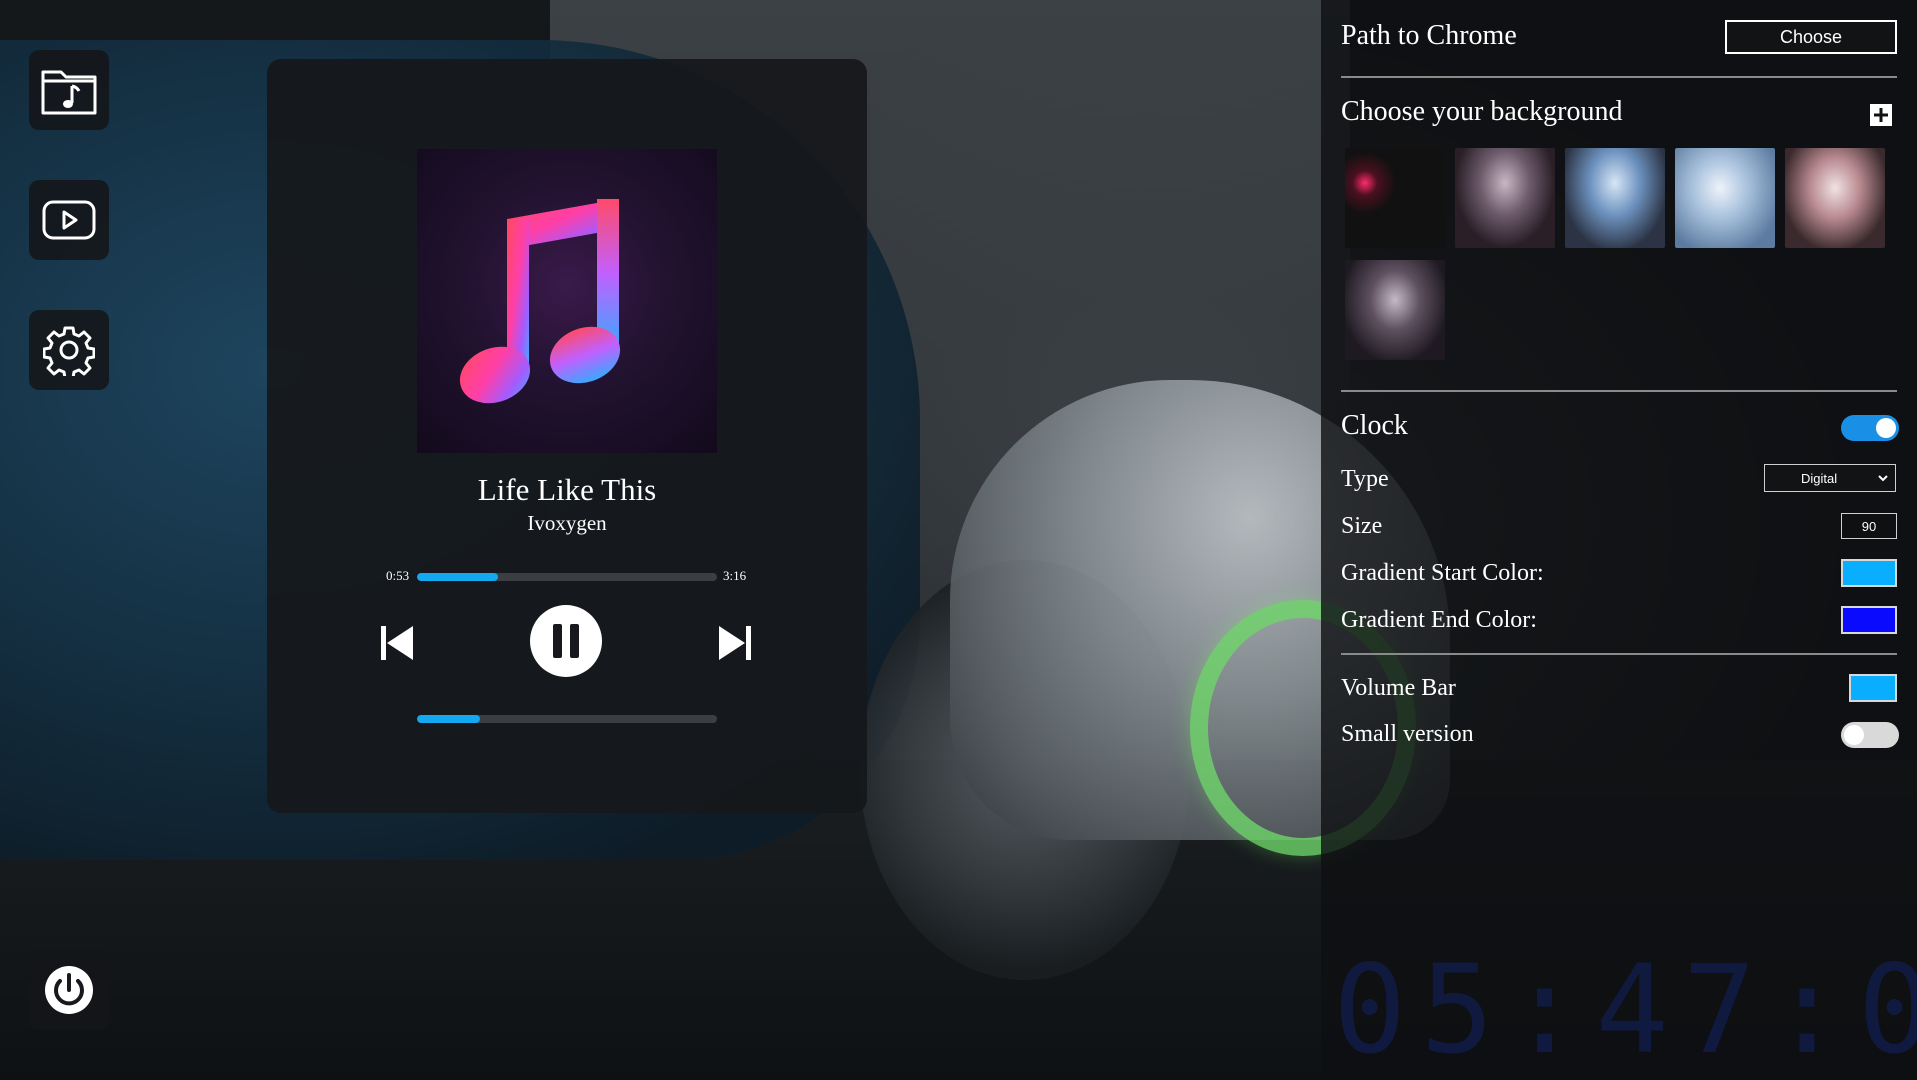 The height and width of the screenshot is (1080, 1917). Describe the element at coordinates (1398, 688) in the screenshot. I see `volume-bar-label: Volume Bar` at that location.